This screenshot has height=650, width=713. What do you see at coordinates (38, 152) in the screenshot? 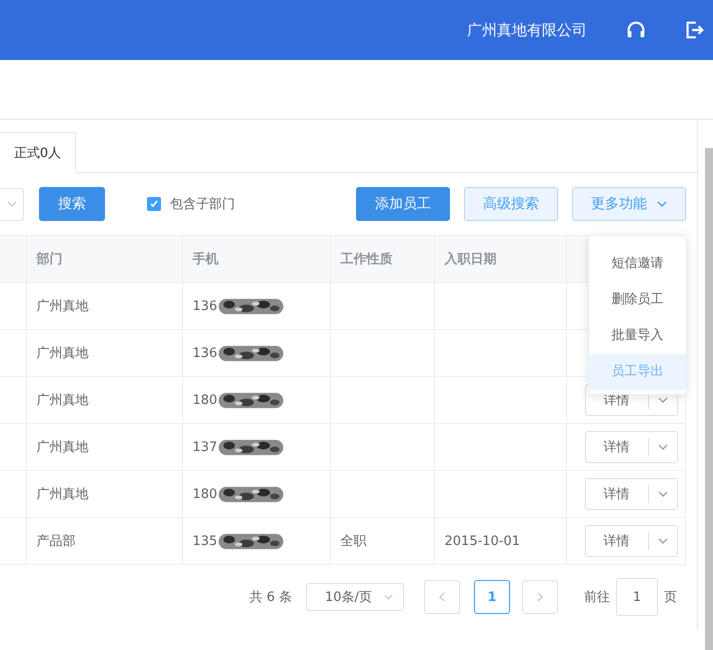
I see `tab: 正式0人` at bounding box center [38, 152].